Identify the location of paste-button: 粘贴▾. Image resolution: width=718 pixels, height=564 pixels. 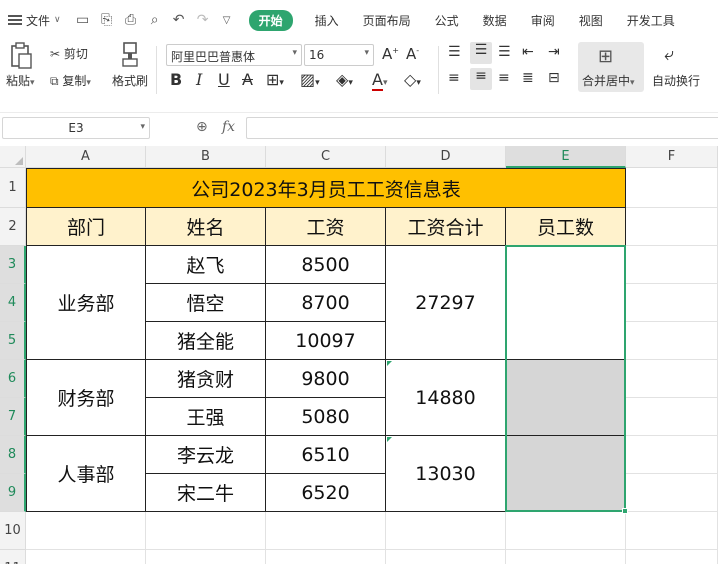
(20, 80).